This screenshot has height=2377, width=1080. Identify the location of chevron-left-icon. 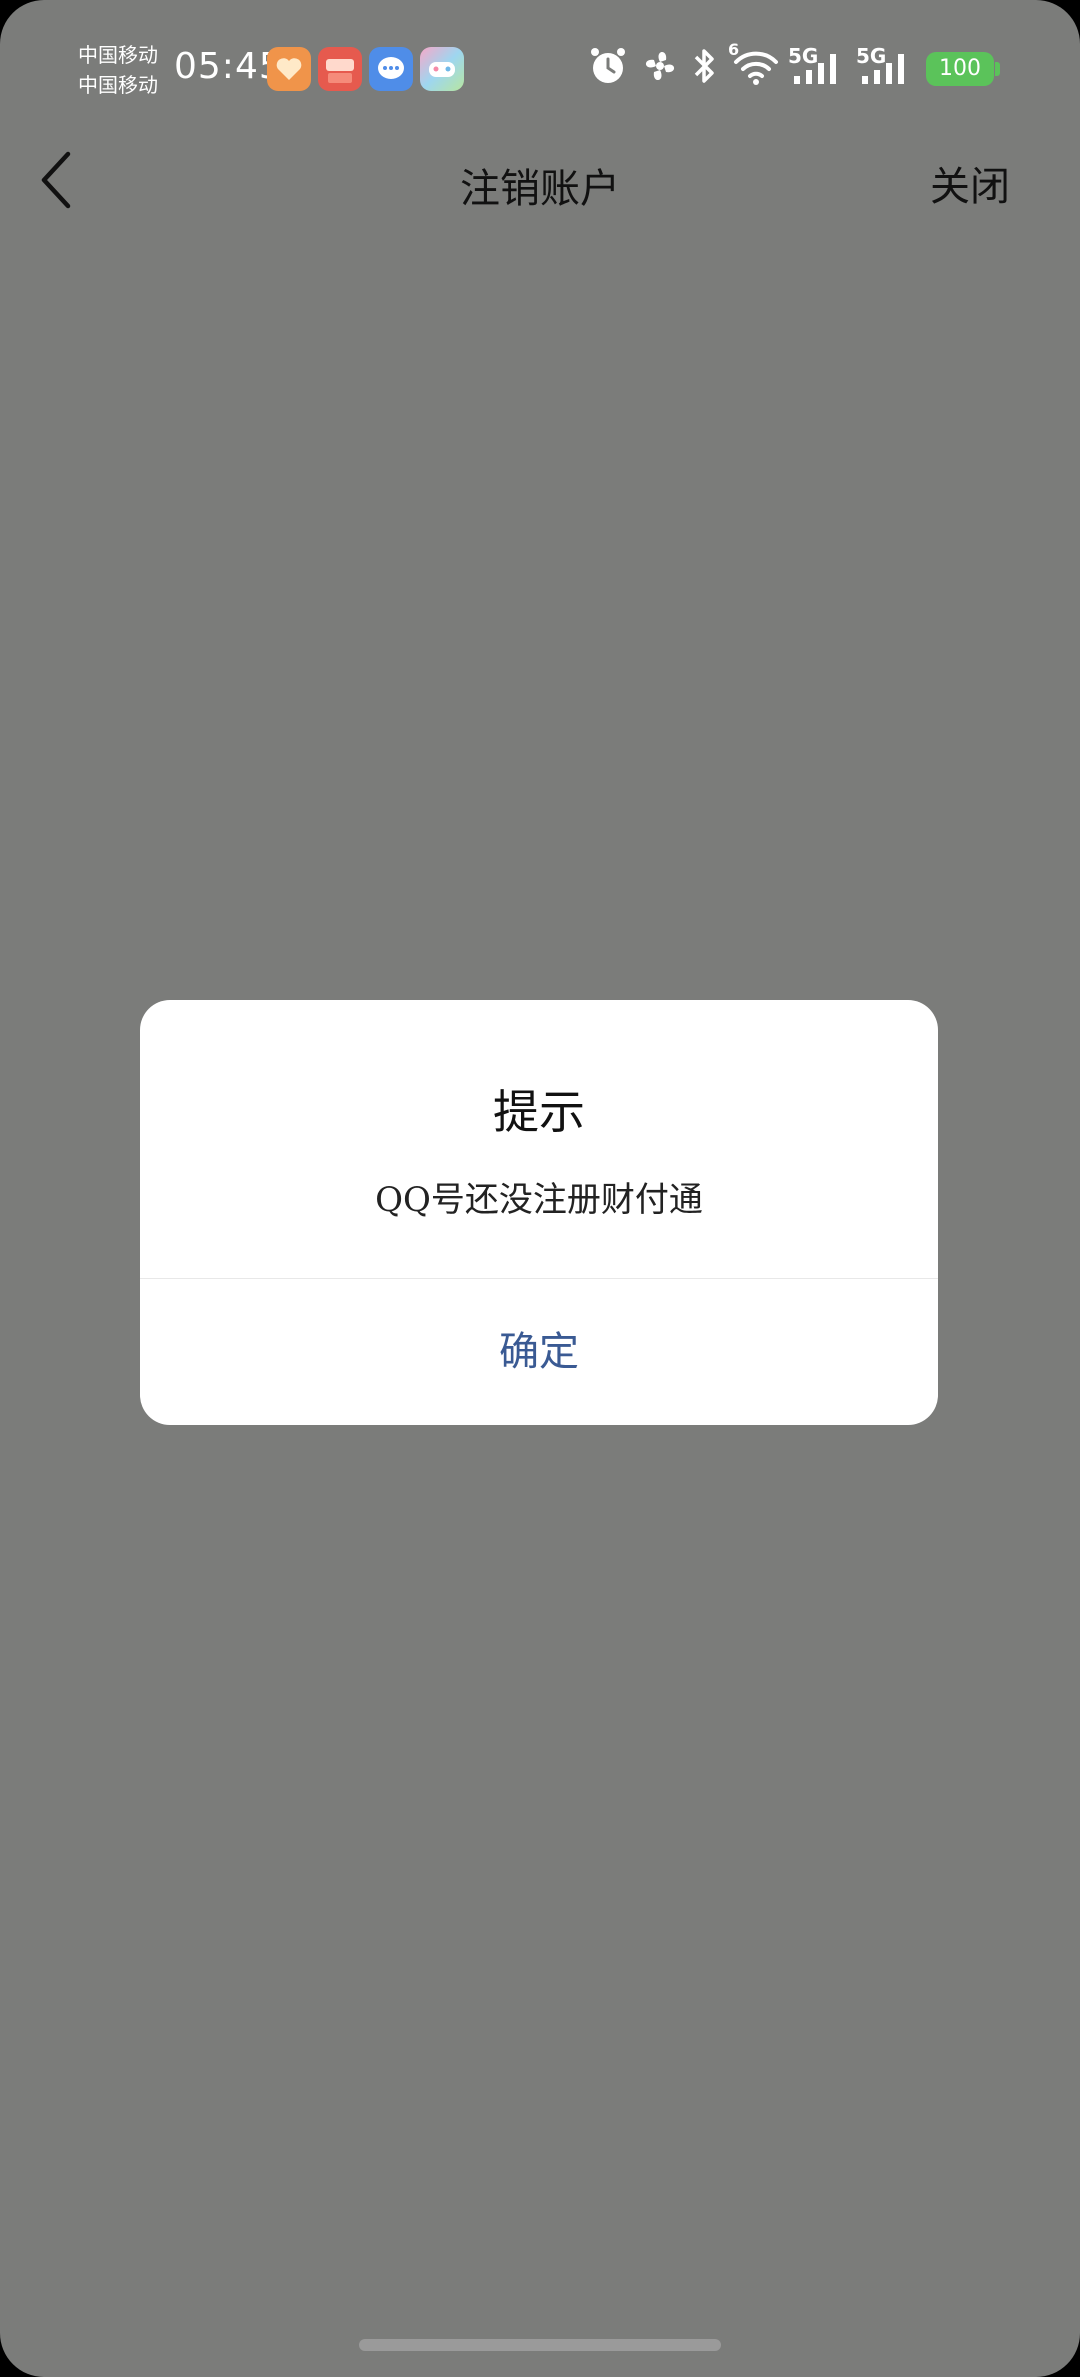
(56, 180).